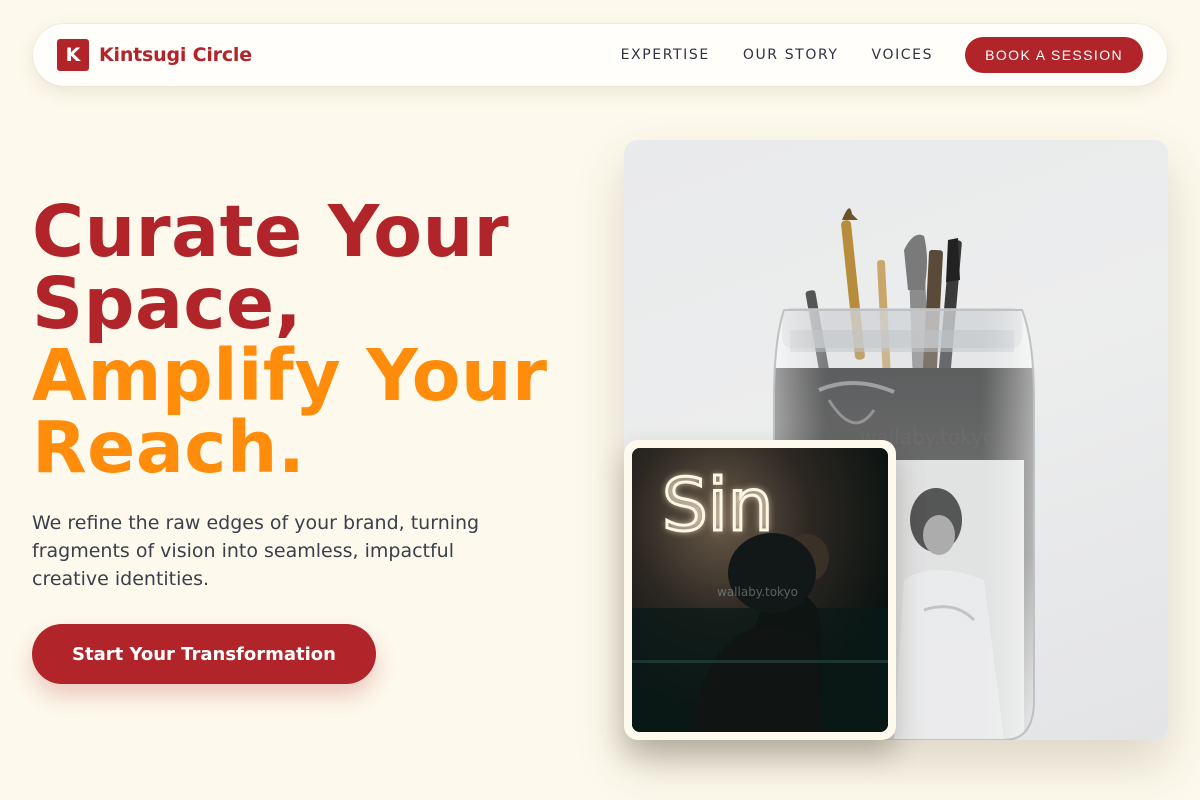 Image resolution: width=1200 pixels, height=800 pixels. I want to click on start-transformation-button: Start Your Transformation, so click(204, 654).